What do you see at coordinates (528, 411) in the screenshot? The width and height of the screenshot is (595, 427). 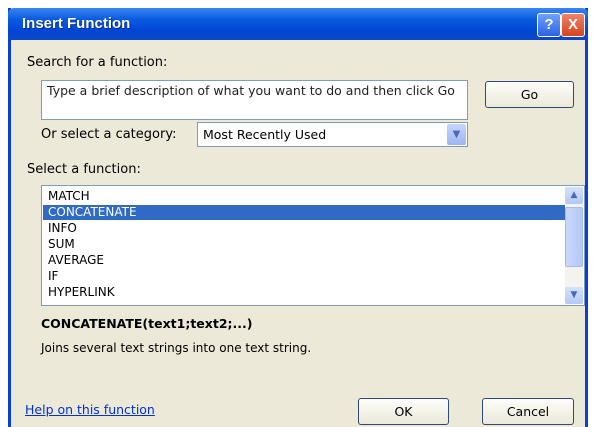 I see `cancel-button: Cancel` at bounding box center [528, 411].